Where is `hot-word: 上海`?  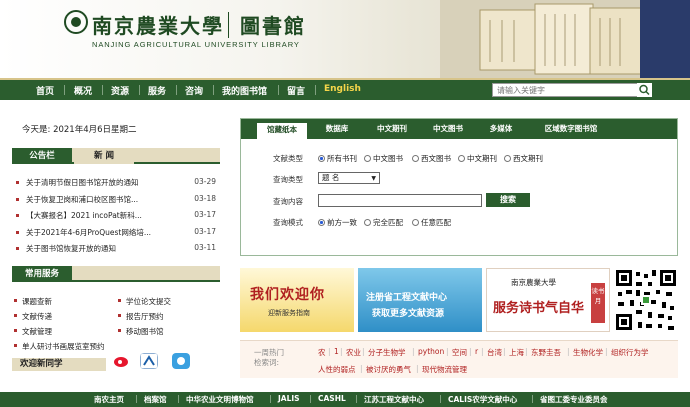
hot-word: 上海 is located at coordinates (516, 352).